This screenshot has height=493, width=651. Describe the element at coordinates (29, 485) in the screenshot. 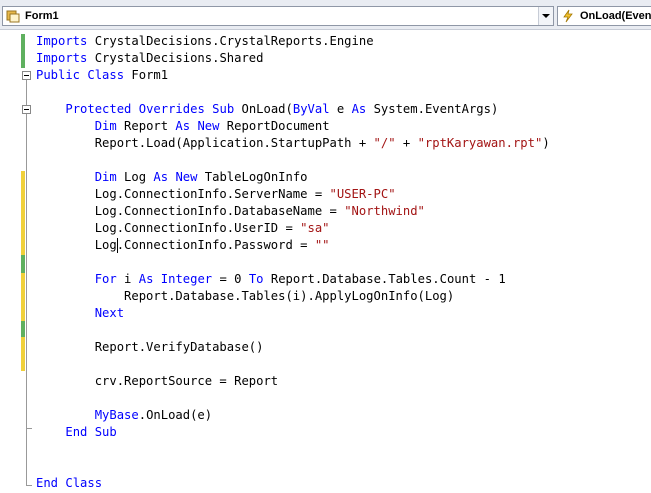

I see `class-outline-end` at that location.